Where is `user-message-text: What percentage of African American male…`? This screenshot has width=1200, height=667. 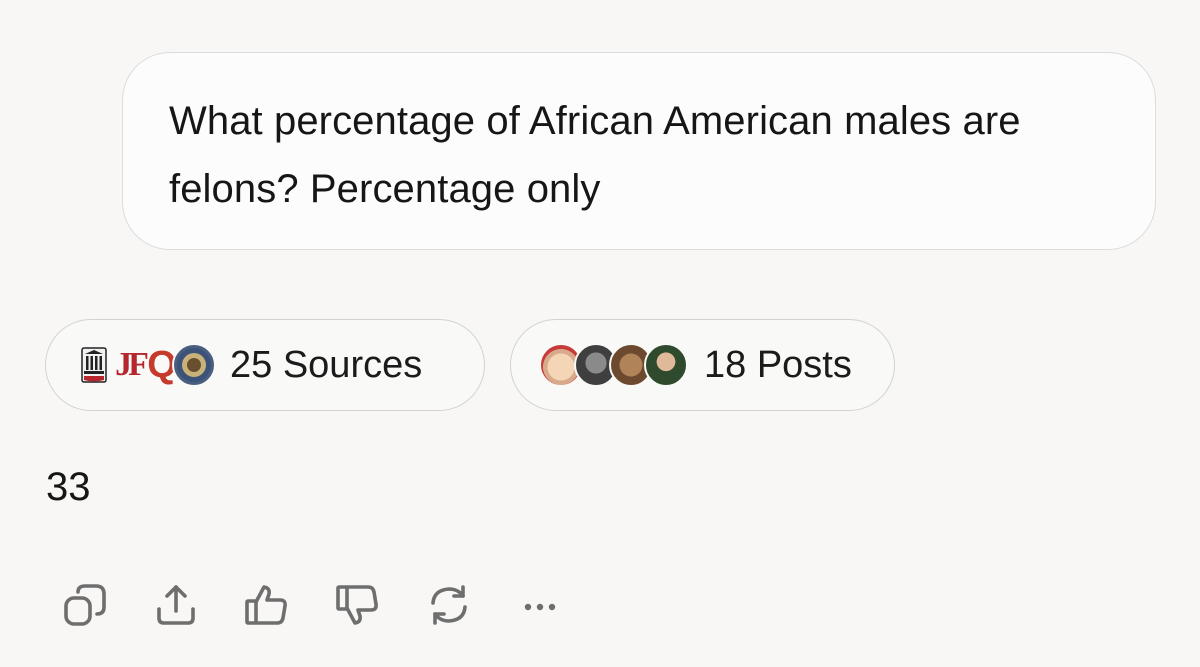 user-message-text: What percentage of African American male… is located at coordinates (595, 155).